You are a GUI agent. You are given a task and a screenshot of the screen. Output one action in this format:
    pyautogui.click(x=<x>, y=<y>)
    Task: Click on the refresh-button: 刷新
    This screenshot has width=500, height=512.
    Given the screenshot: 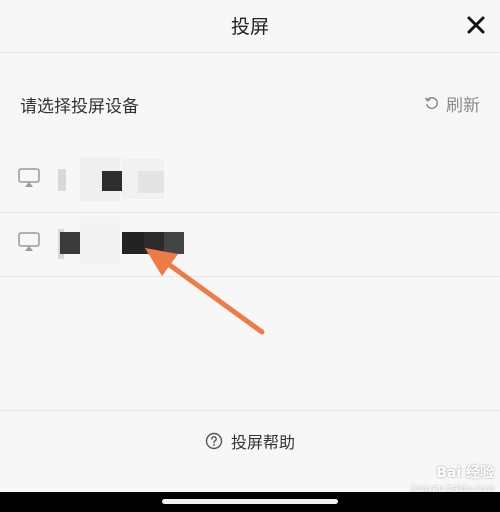 What is the action you would take?
    pyautogui.click(x=452, y=103)
    